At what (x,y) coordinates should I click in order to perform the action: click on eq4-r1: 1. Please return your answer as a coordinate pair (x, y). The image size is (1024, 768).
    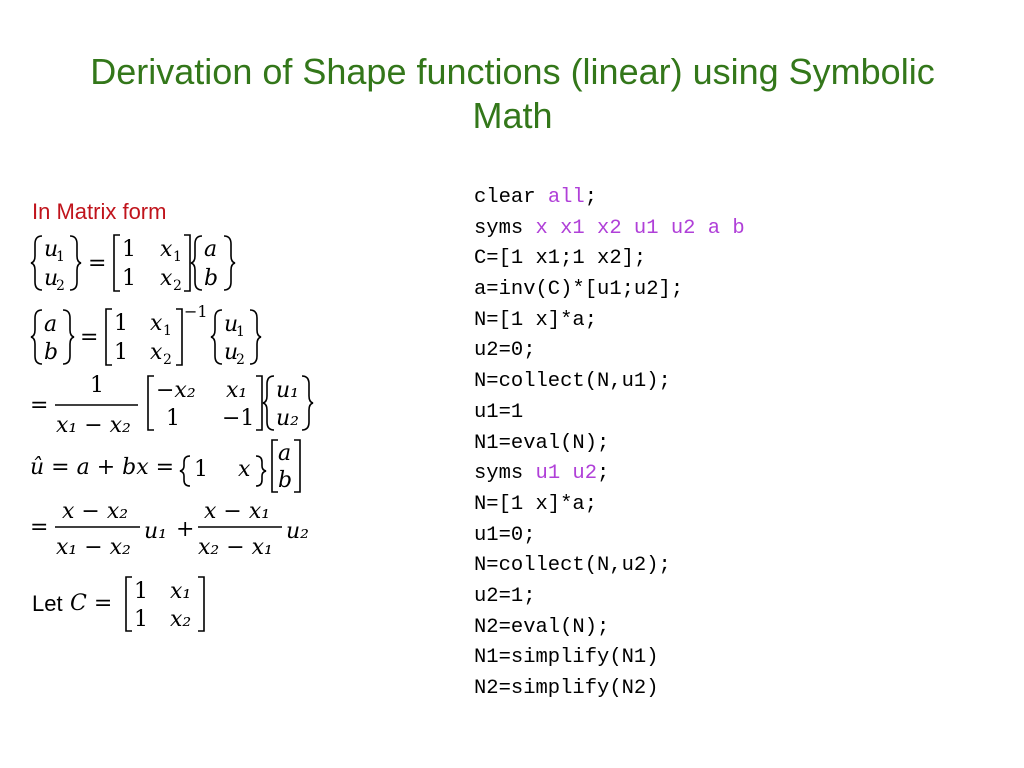
    Looking at the image, I should click on (201, 469).